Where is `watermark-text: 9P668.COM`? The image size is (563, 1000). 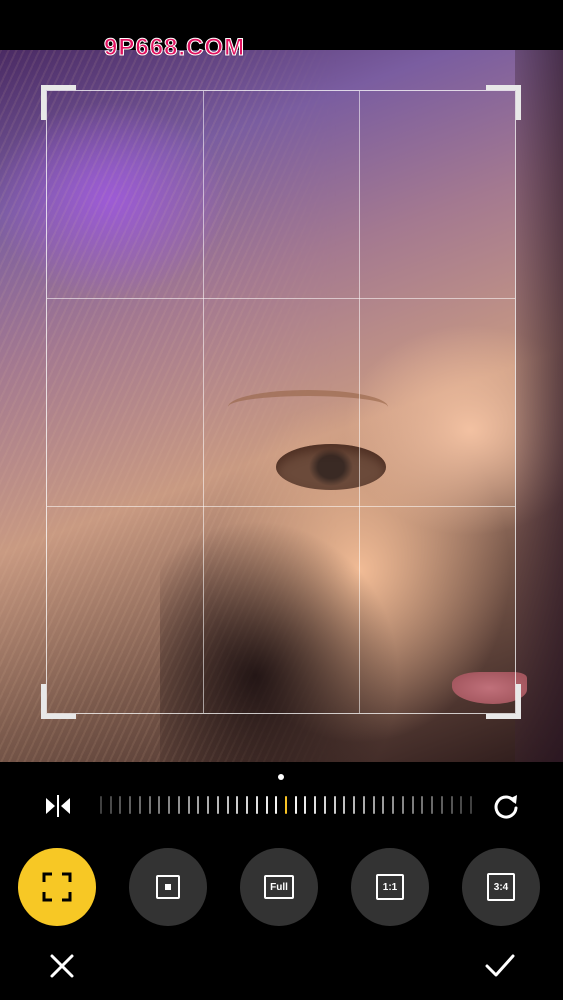
watermark-text: 9P668.COM is located at coordinates (174, 48).